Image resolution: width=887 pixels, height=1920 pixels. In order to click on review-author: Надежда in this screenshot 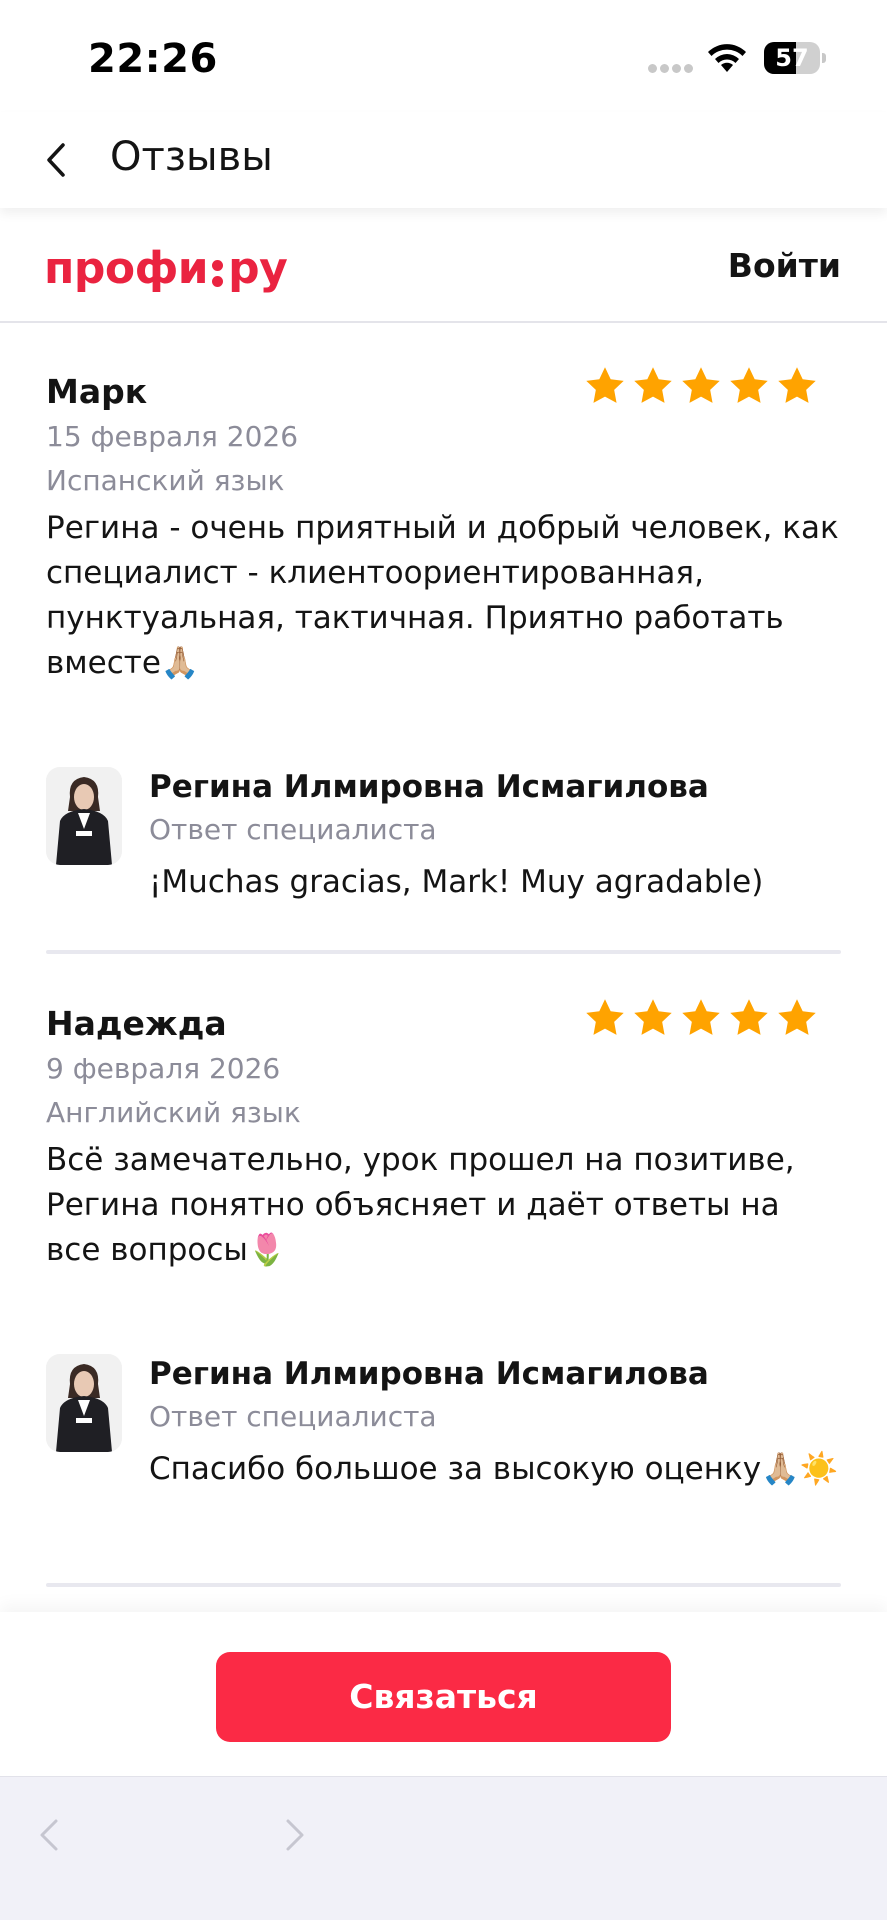, I will do `click(136, 1023)`.